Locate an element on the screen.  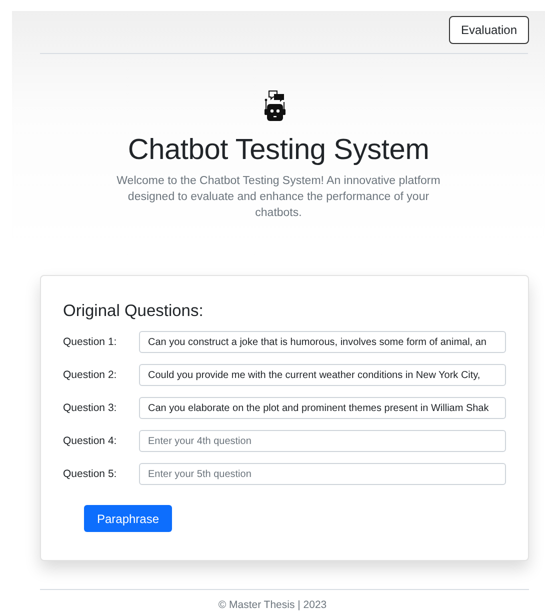
welcome-text: Welcome to the Chatbot Testing System! An innovative platform designed to evaluate and enhance the performance of your chatbots. is located at coordinates (279, 197).